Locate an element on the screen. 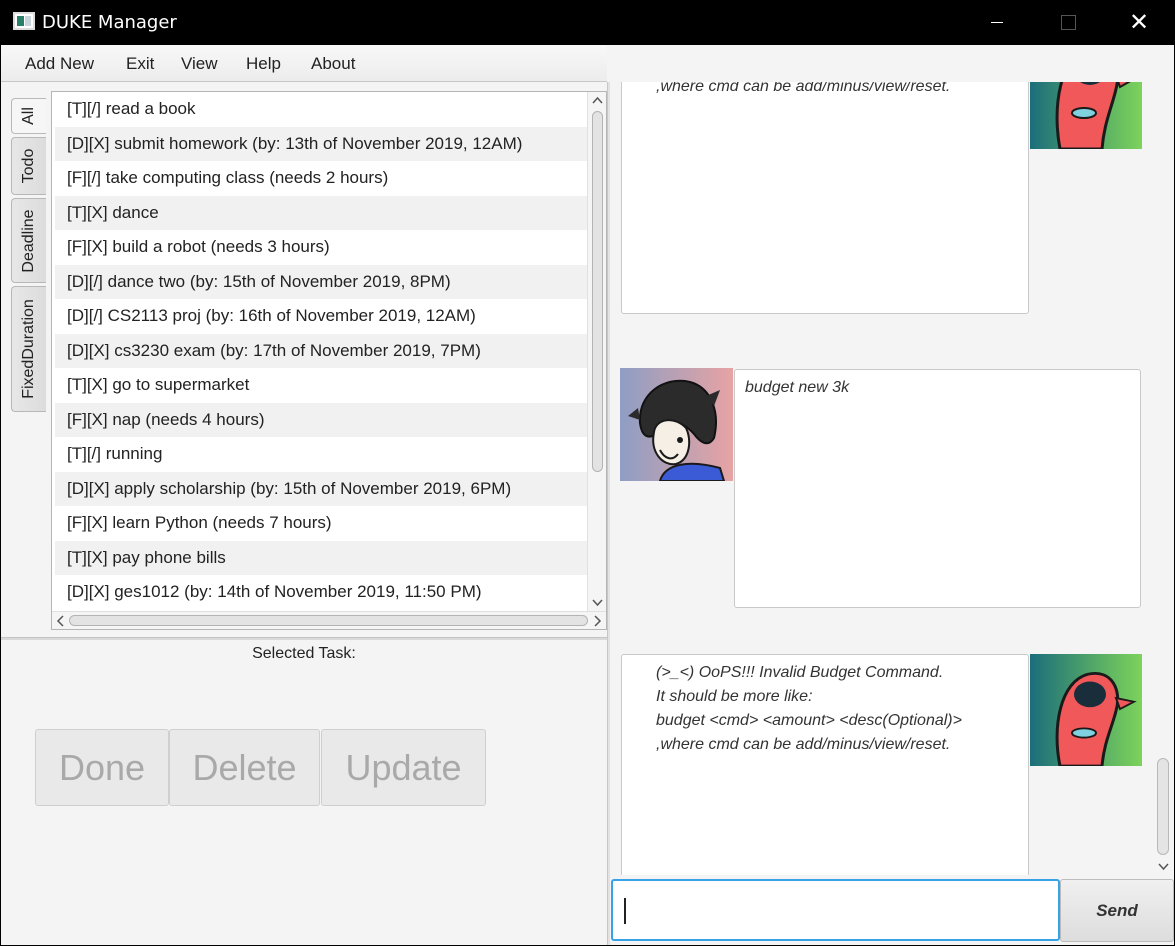 Image resolution: width=1175 pixels, height=946 pixels. user-portrait-icon is located at coordinates (676, 424).